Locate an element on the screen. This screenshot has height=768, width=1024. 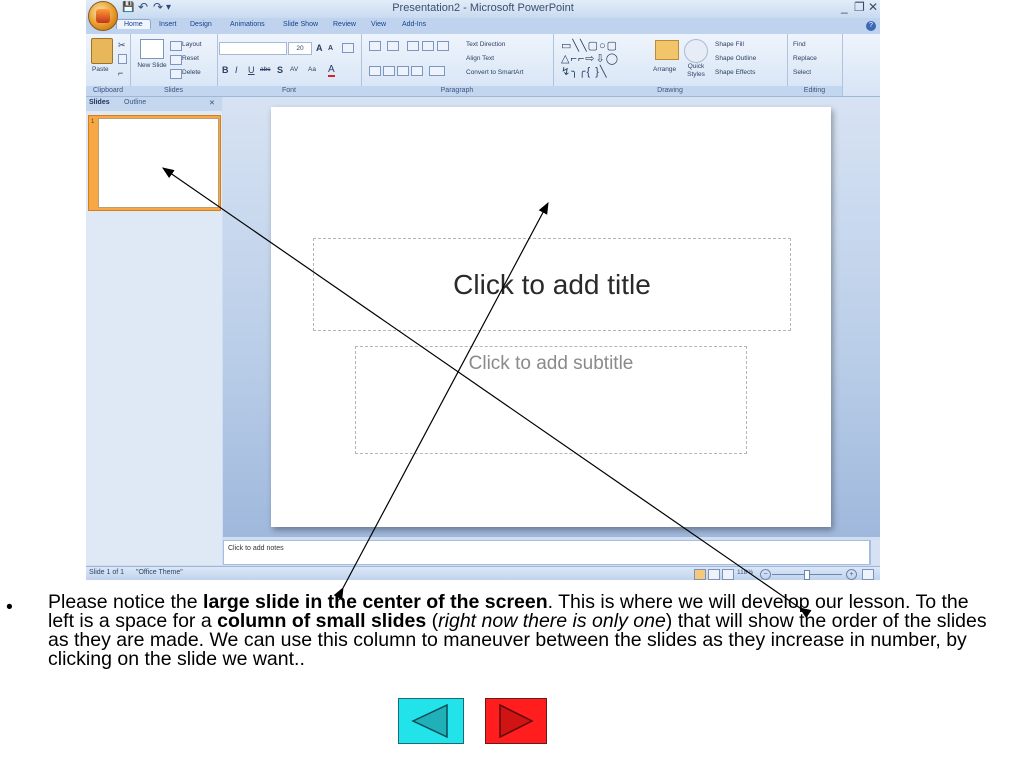
slides-pane: Slides Outline ✕ 1 is located at coordinates (154, 331).